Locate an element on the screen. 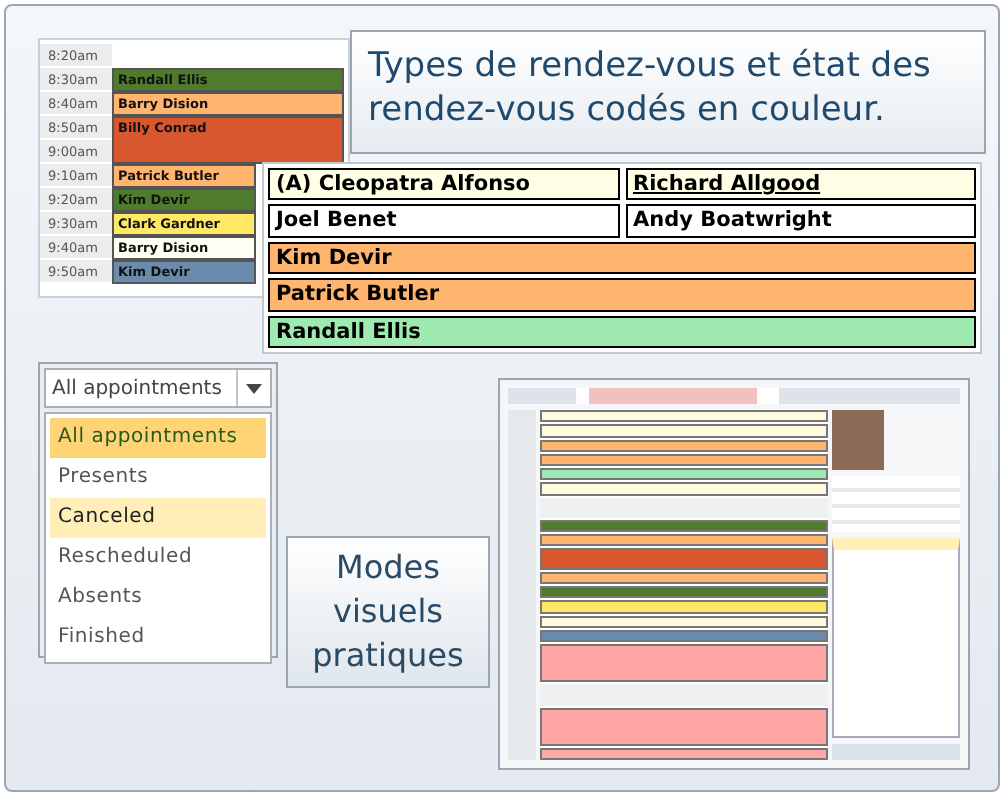 This screenshot has width=1004, height=804. callout-text: Modes visuels pratiques is located at coordinates (388, 612).